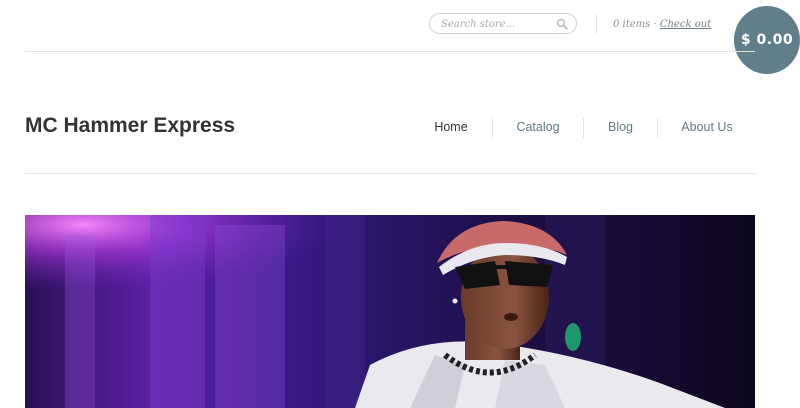 This screenshot has height=408, width=800. What do you see at coordinates (596, 24) in the screenshot?
I see `toolbar-divider` at bounding box center [596, 24].